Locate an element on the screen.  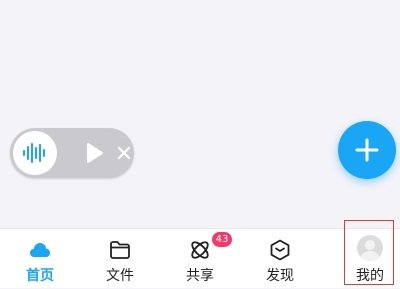
tab-discover: 发现 is located at coordinates (280, 259).